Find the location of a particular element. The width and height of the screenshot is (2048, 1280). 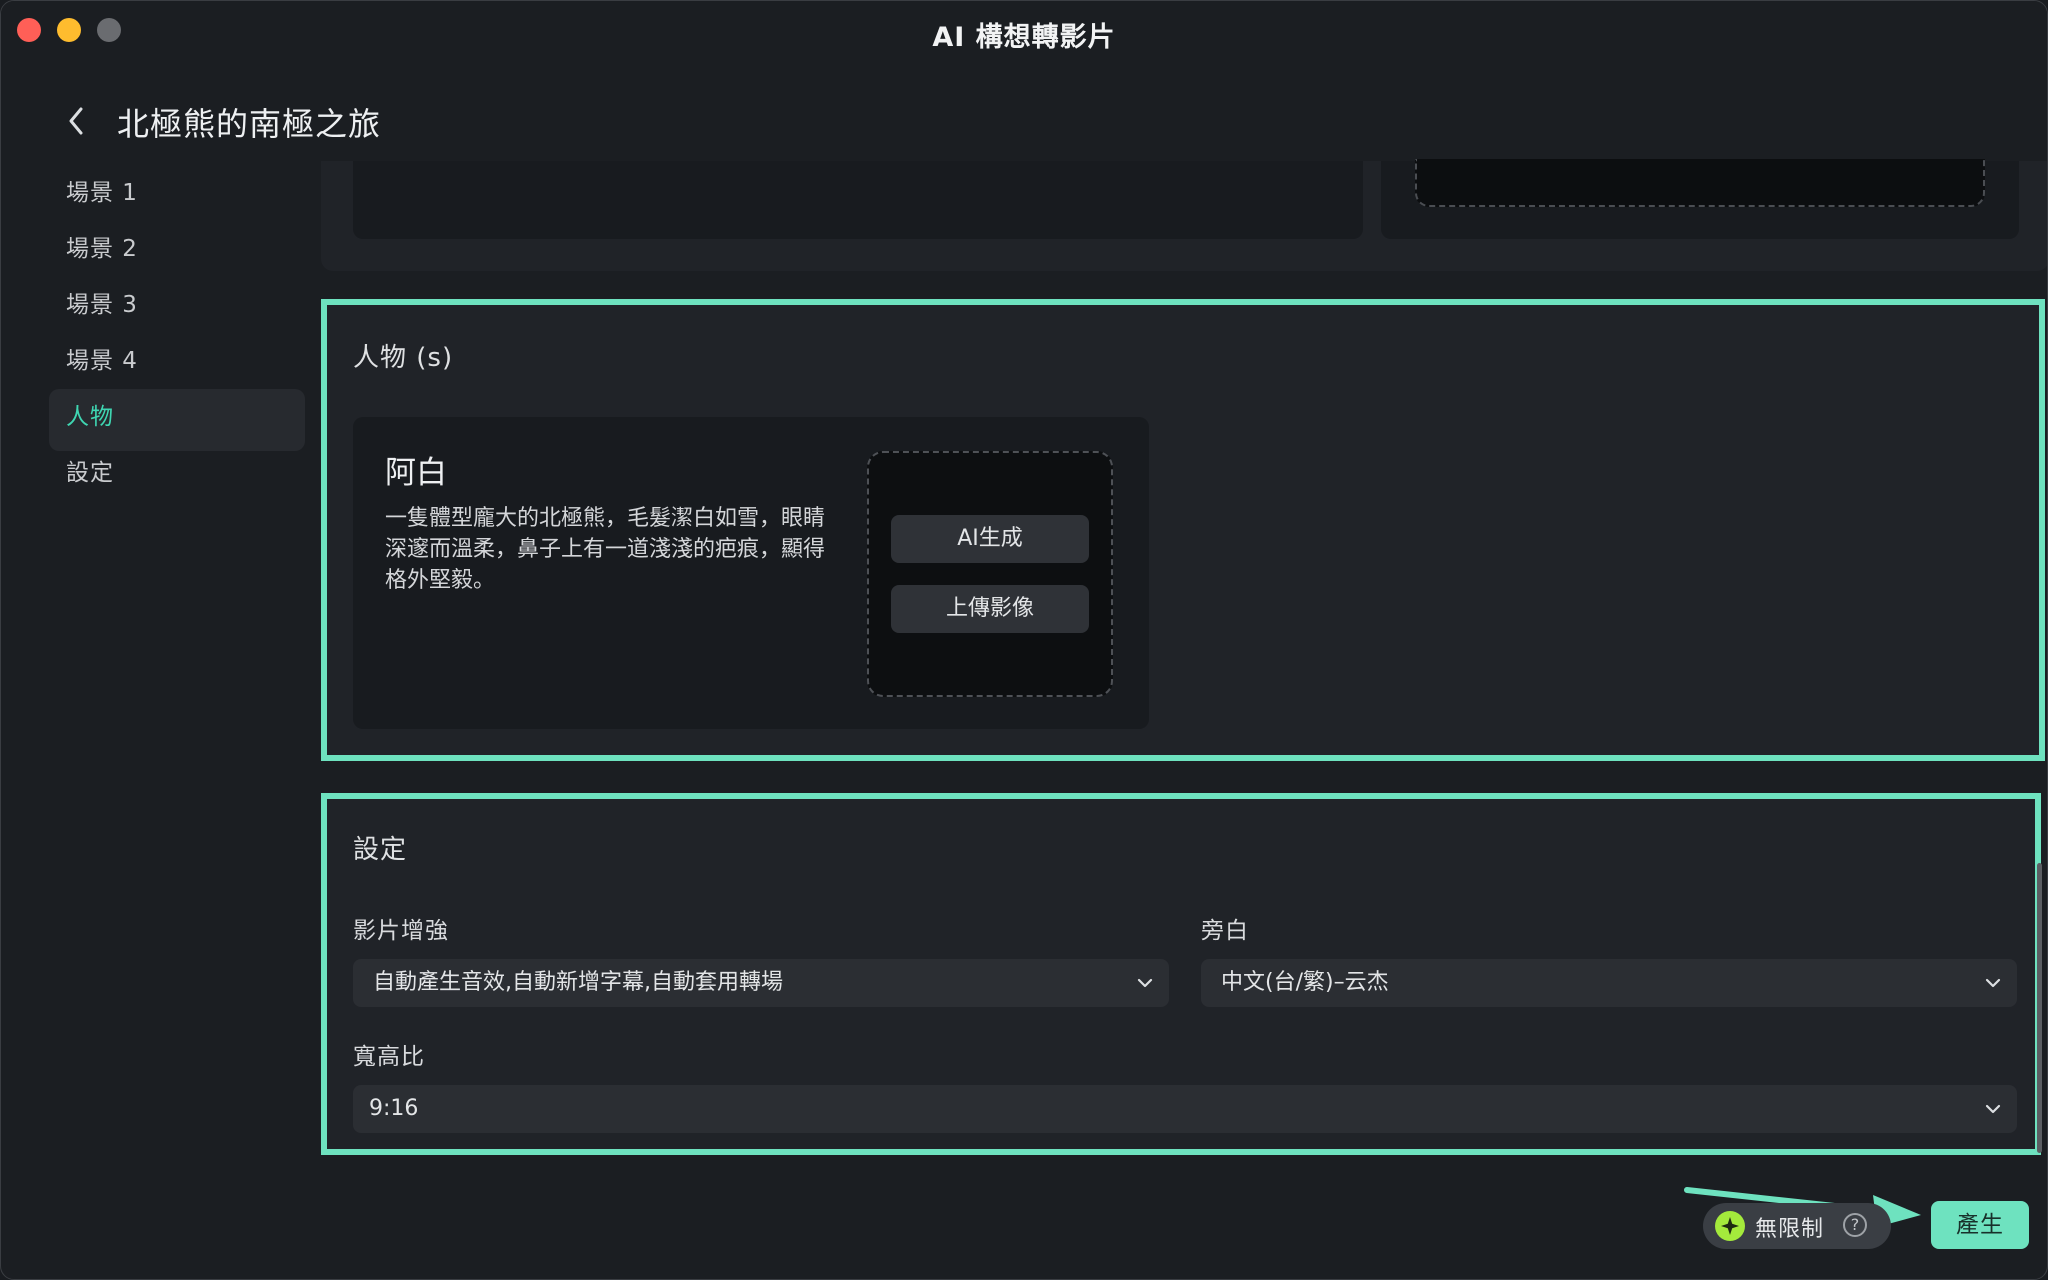

upload-image-button: 上傳影像 is located at coordinates (990, 609).